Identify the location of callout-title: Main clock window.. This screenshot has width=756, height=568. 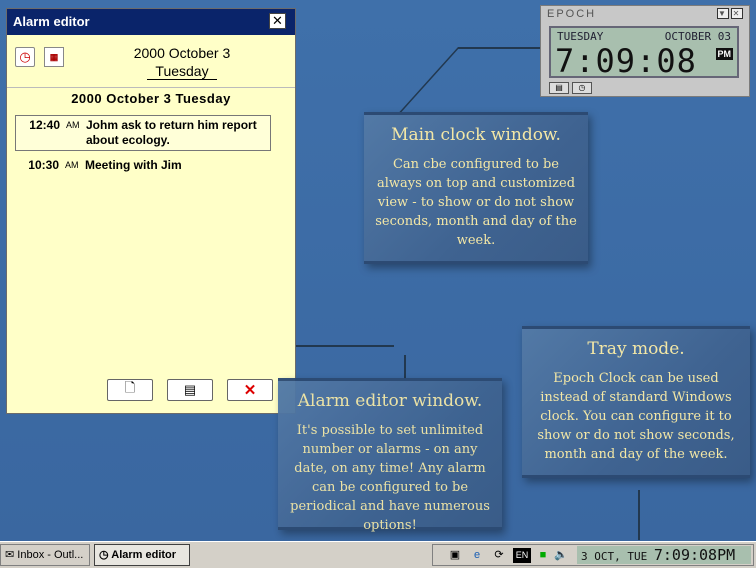
(476, 135).